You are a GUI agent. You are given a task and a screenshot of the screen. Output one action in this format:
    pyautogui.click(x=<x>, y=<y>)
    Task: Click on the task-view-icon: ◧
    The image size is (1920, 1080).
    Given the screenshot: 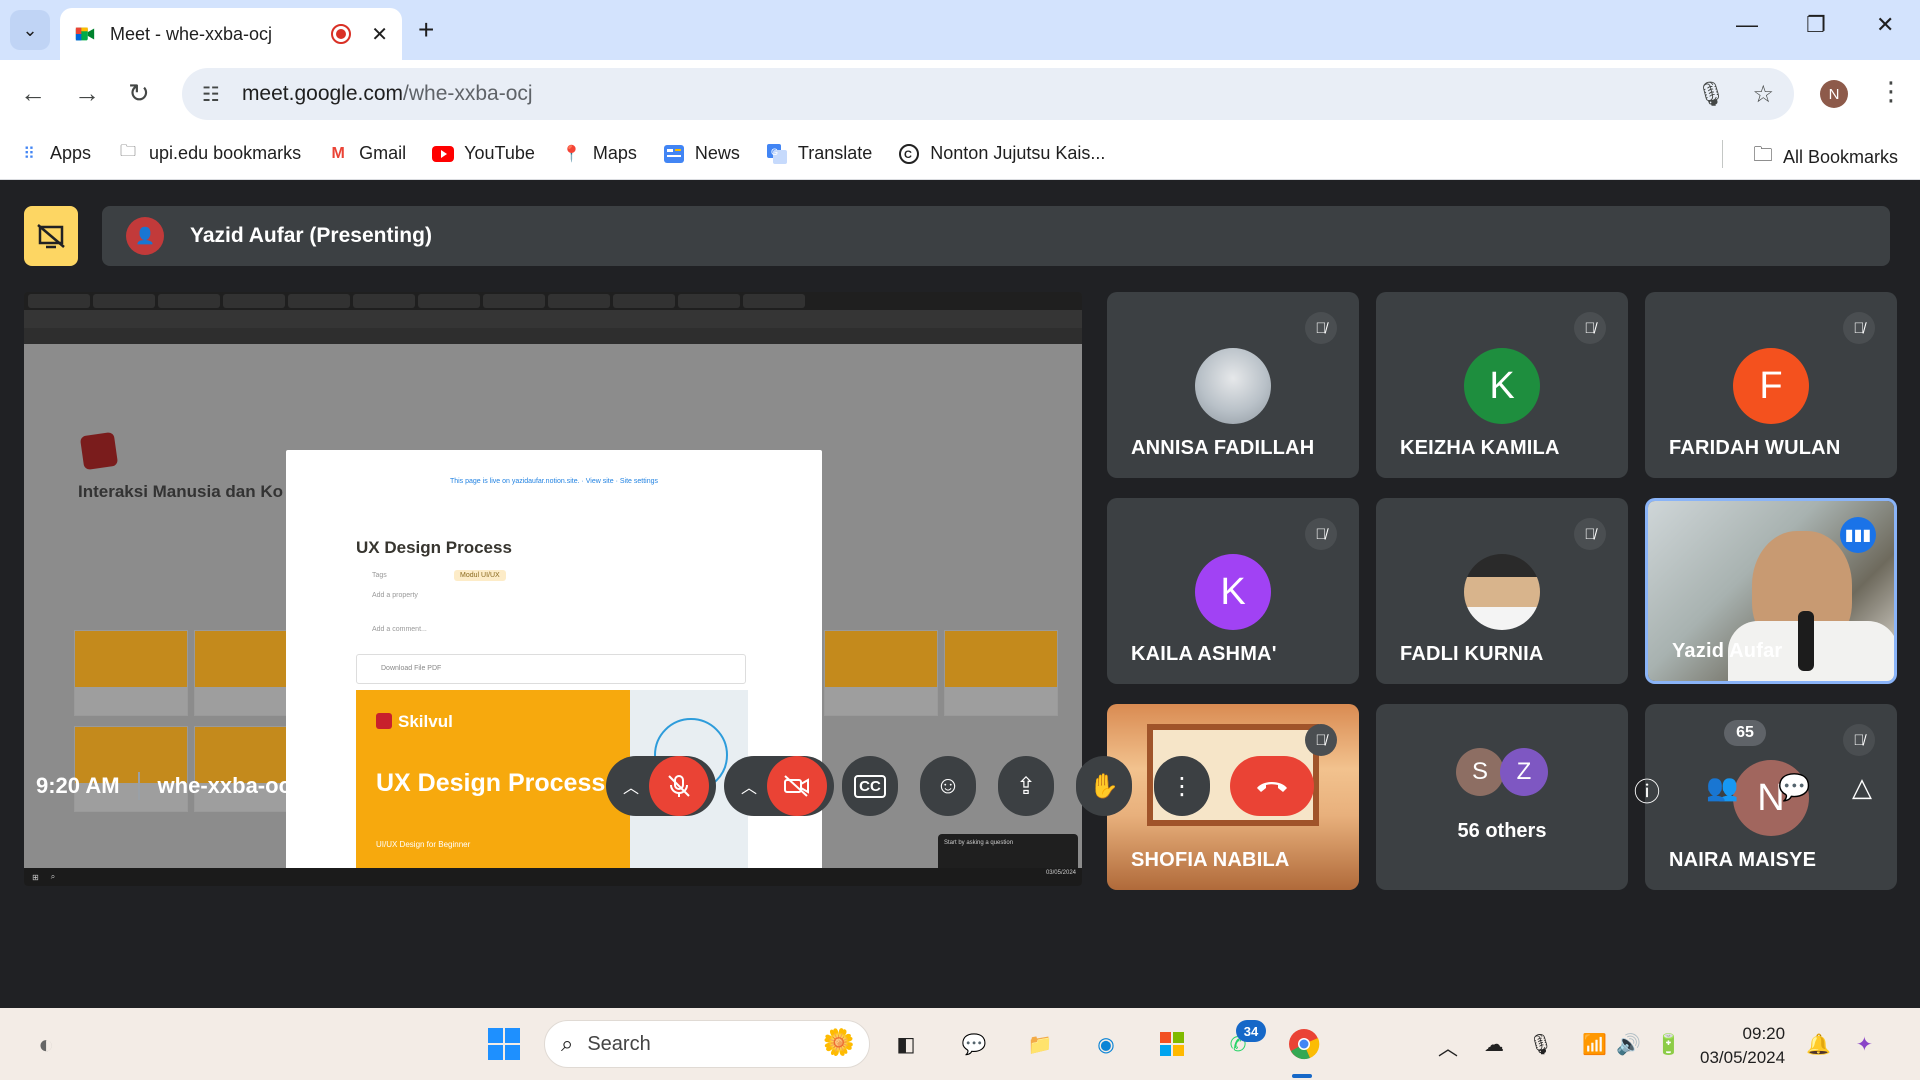 What is the action you would take?
    pyautogui.click(x=906, y=1044)
    